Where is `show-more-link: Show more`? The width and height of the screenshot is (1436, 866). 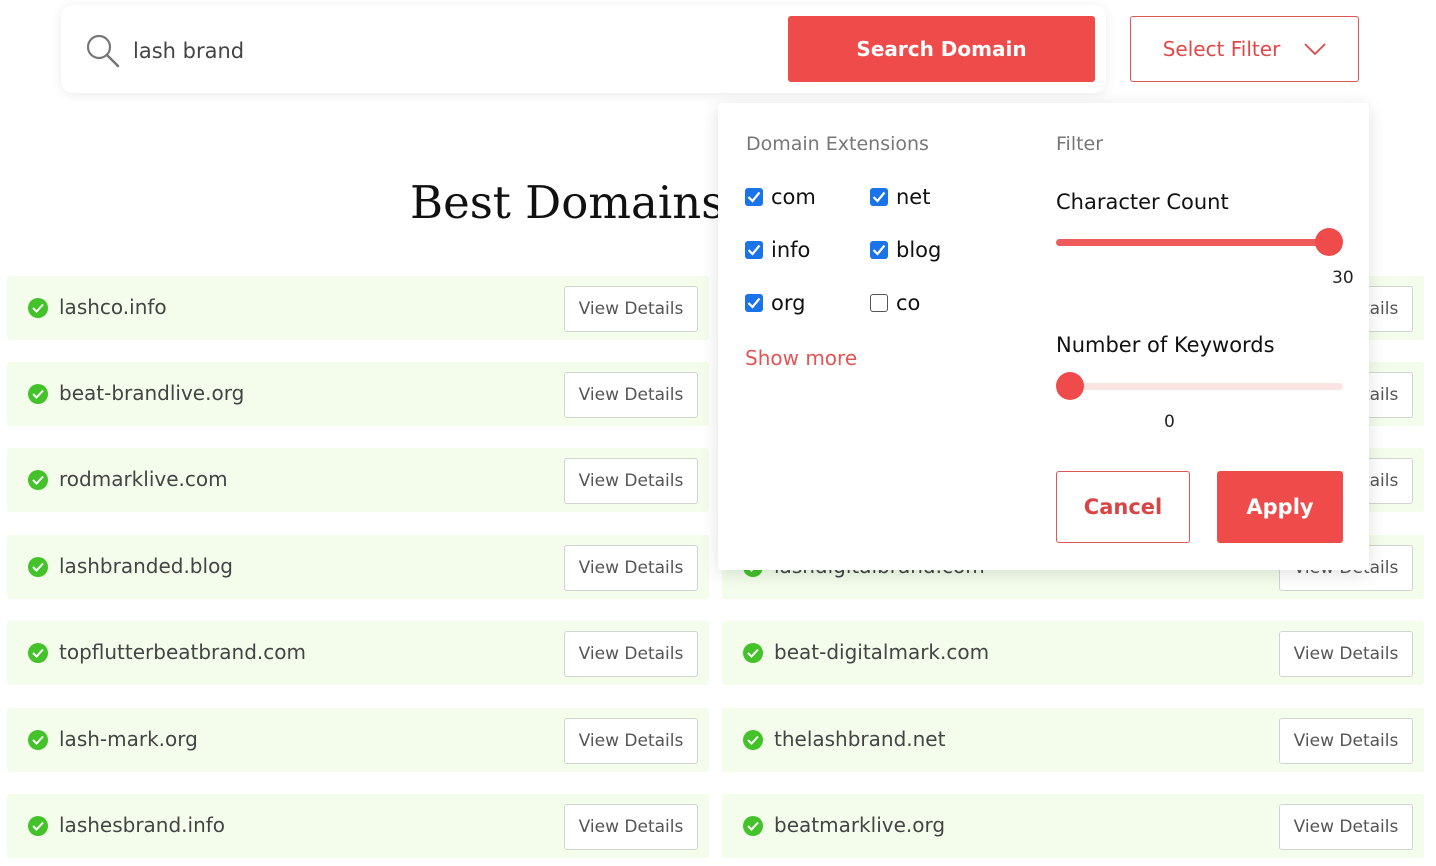
show-more-link: Show more is located at coordinates (801, 358).